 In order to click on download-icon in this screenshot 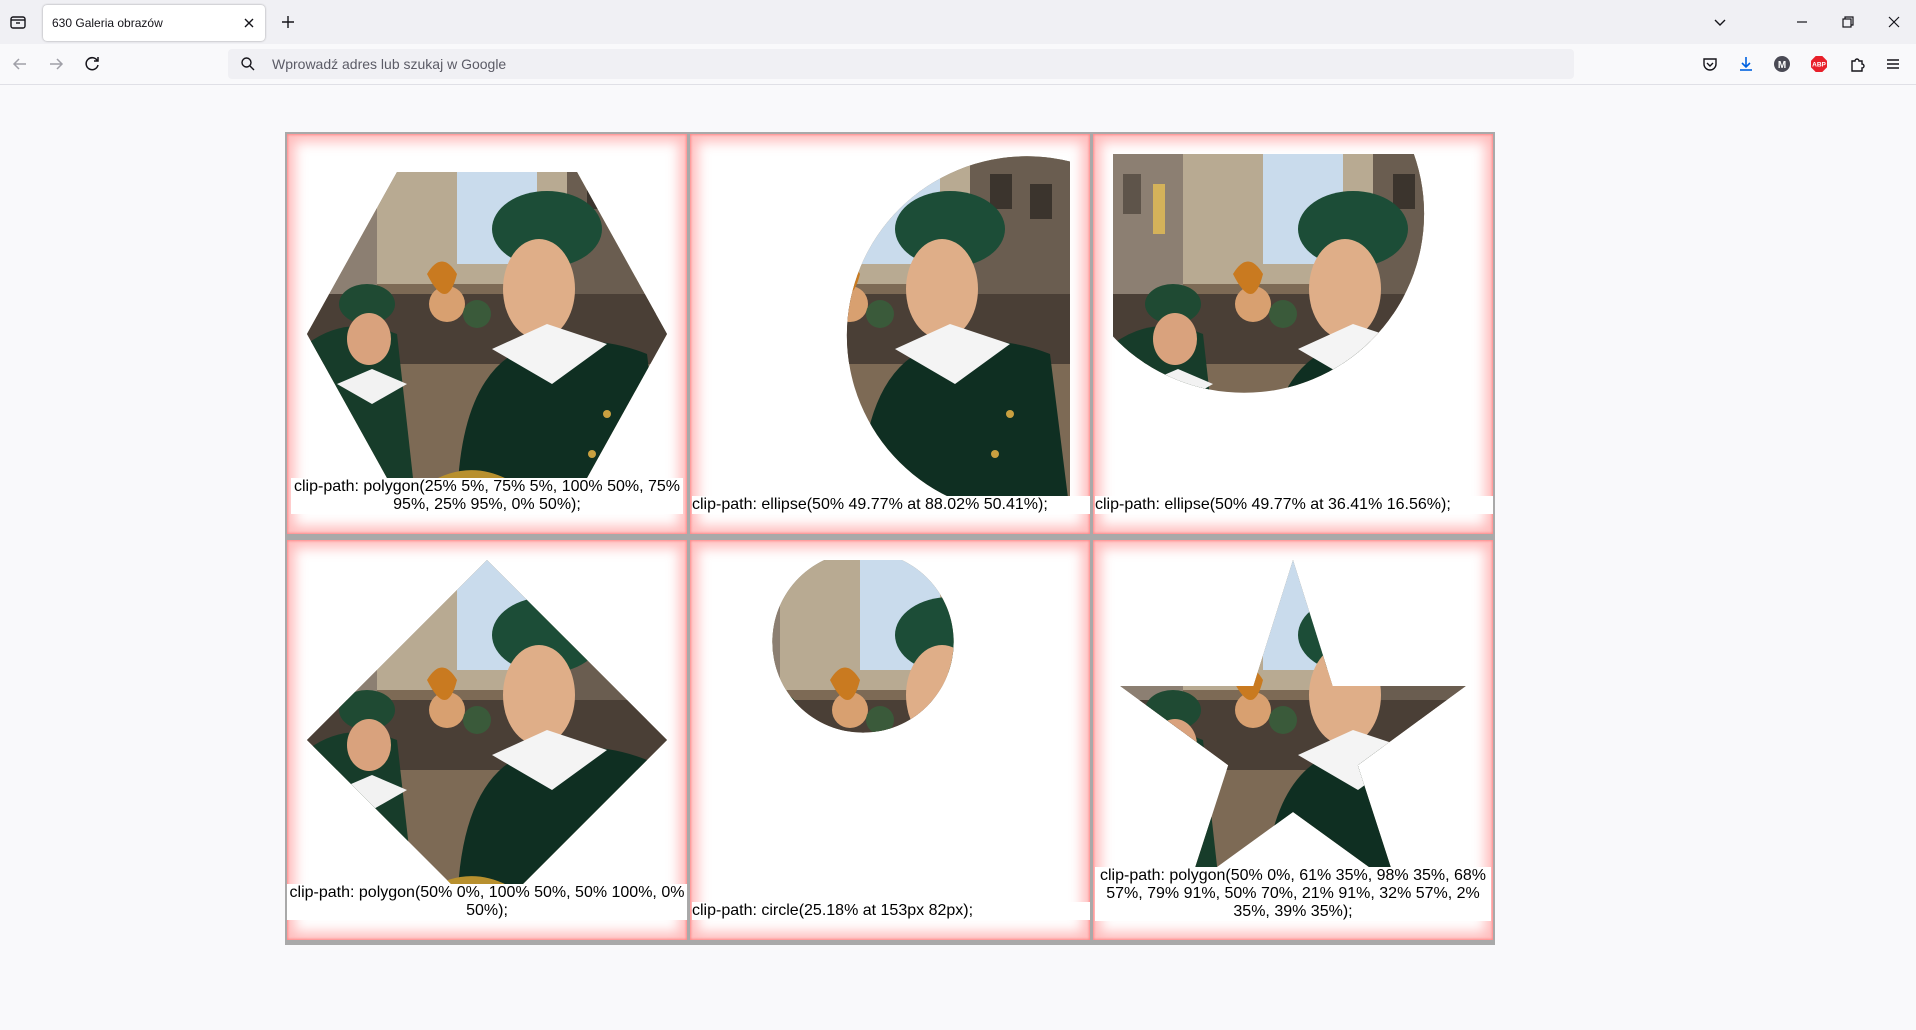, I will do `click(1746, 64)`.